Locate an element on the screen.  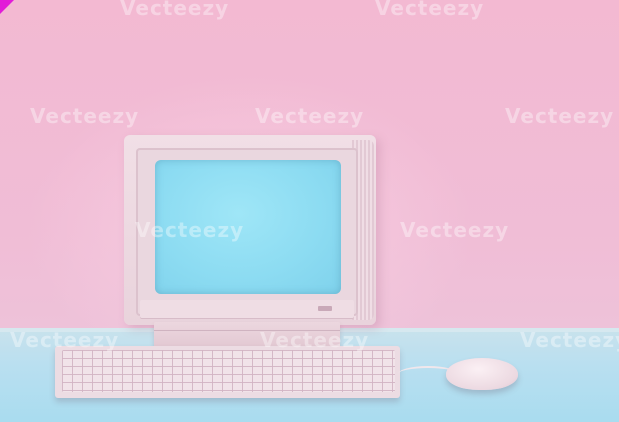
computer-mouse is located at coordinates (482, 374).